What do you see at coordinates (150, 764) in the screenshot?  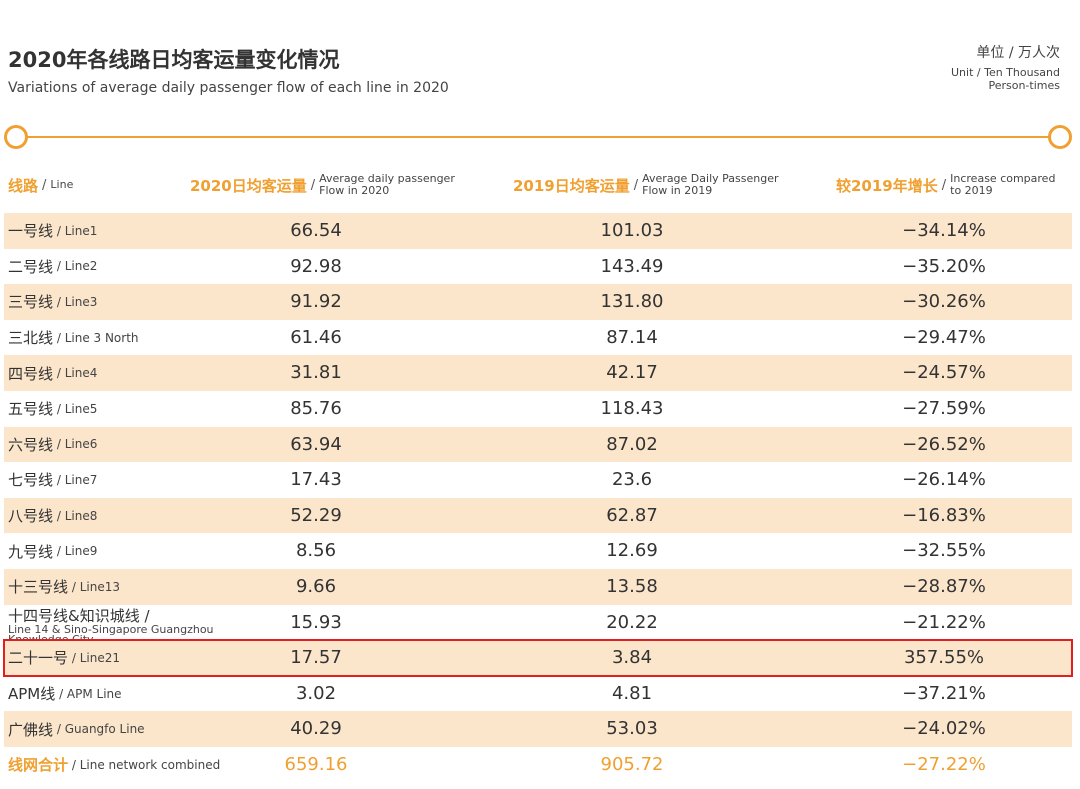 I see `total-name-en: Line network combined` at bounding box center [150, 764].